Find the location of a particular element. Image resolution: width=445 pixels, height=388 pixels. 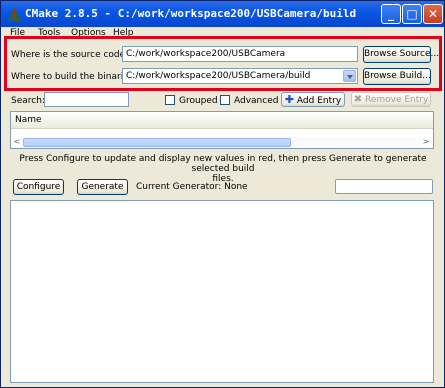

search-input is located at coordinates (86, 99).